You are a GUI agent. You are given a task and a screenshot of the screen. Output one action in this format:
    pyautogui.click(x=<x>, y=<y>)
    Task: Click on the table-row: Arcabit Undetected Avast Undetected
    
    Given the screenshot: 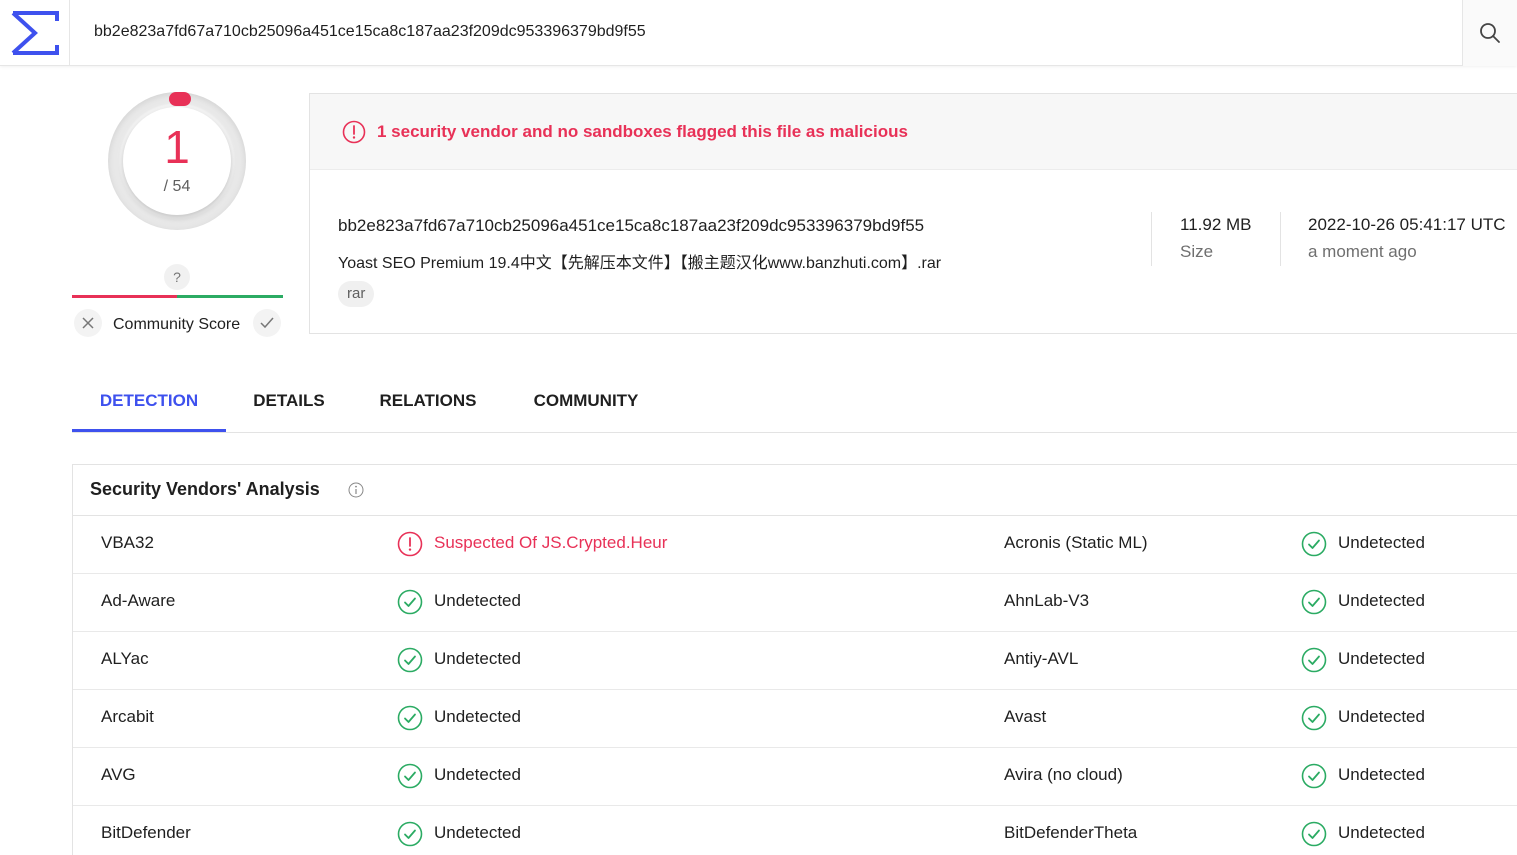 What is the action you would take?
    pyautogui.click(x=795, y=719)
    